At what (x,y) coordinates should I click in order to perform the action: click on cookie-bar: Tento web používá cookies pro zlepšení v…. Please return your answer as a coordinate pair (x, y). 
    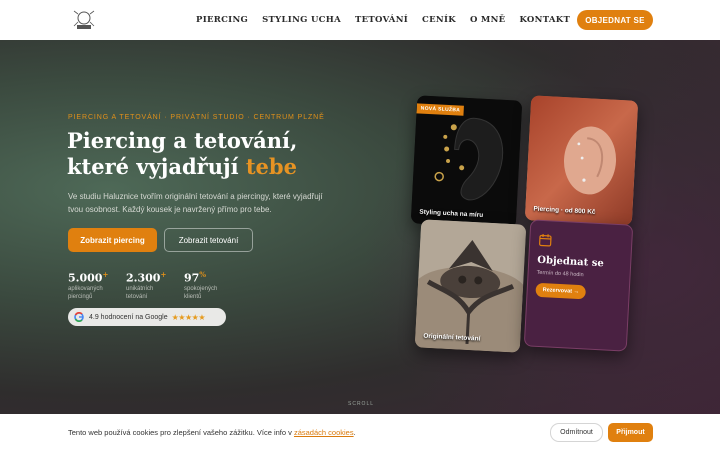
    Looking at the image, I should click on (360, 432).